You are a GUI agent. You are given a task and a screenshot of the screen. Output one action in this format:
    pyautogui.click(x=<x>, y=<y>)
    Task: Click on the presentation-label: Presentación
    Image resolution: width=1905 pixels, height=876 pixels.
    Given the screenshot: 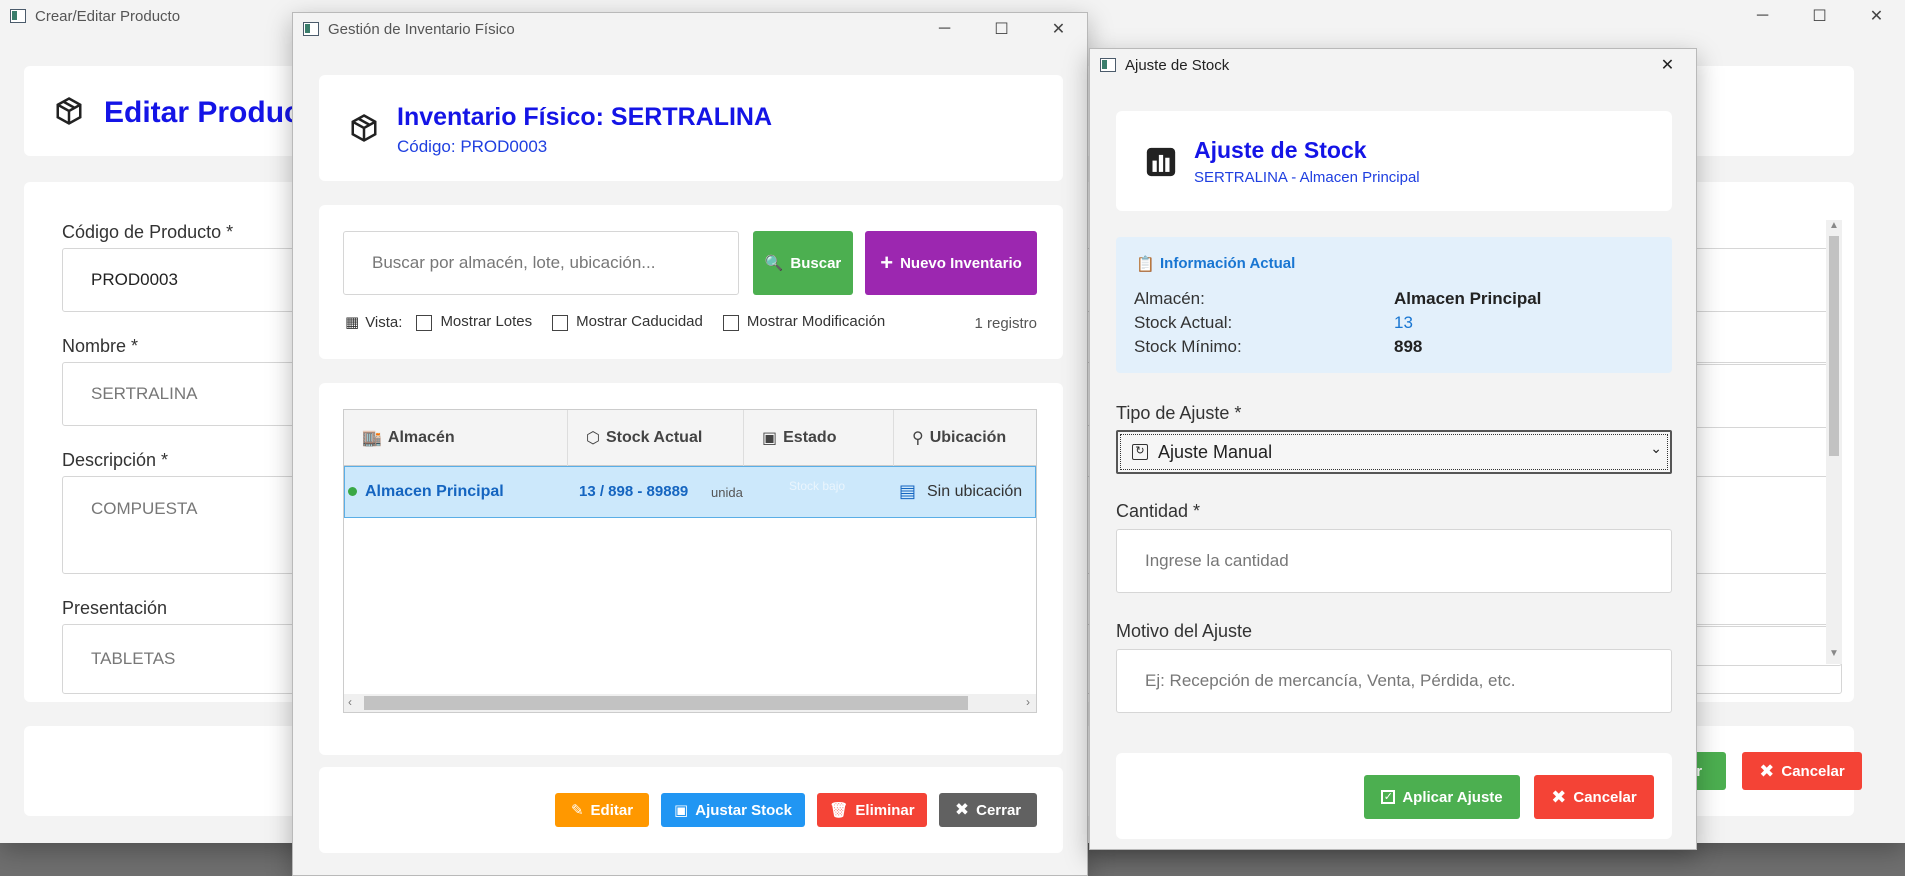 What is the action you would take?
    pyautogui.click(x=115, y=608)
    